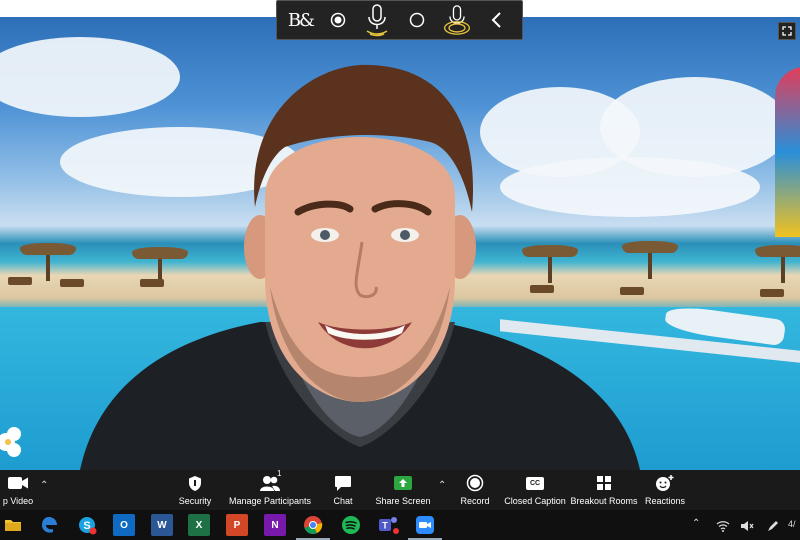  I want to click on record-button: Record, so click(475, 490).